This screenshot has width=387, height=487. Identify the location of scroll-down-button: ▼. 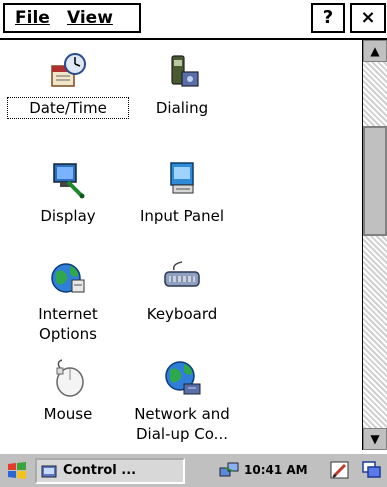
(375, 439).